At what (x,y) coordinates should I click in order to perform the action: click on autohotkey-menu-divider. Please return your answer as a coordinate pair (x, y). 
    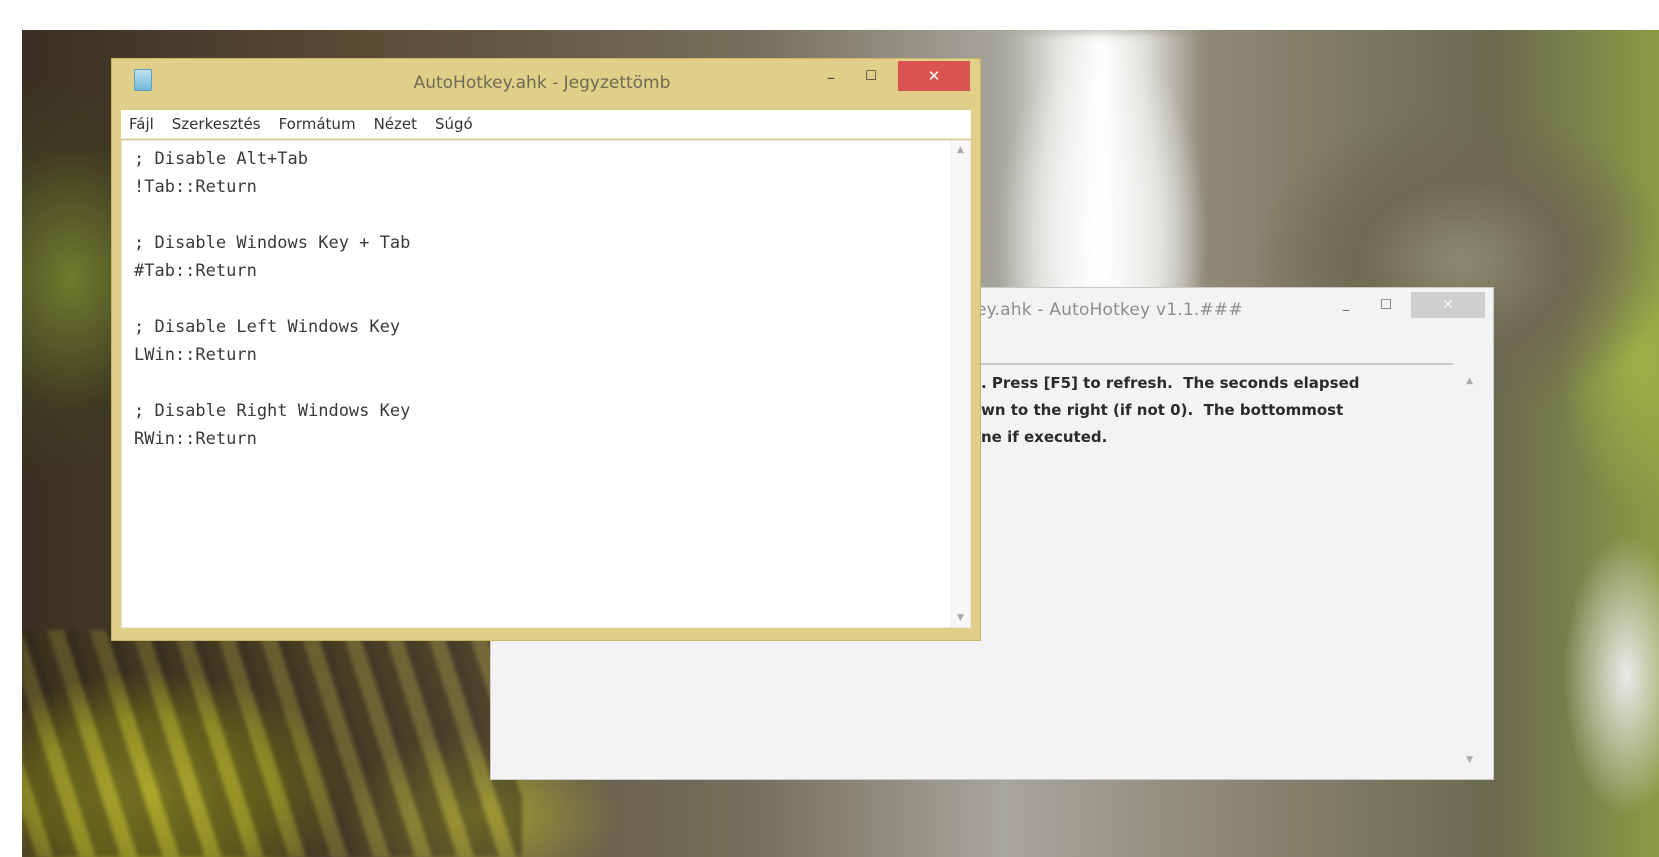
    Looking at the image, I should click on (1217, 364).